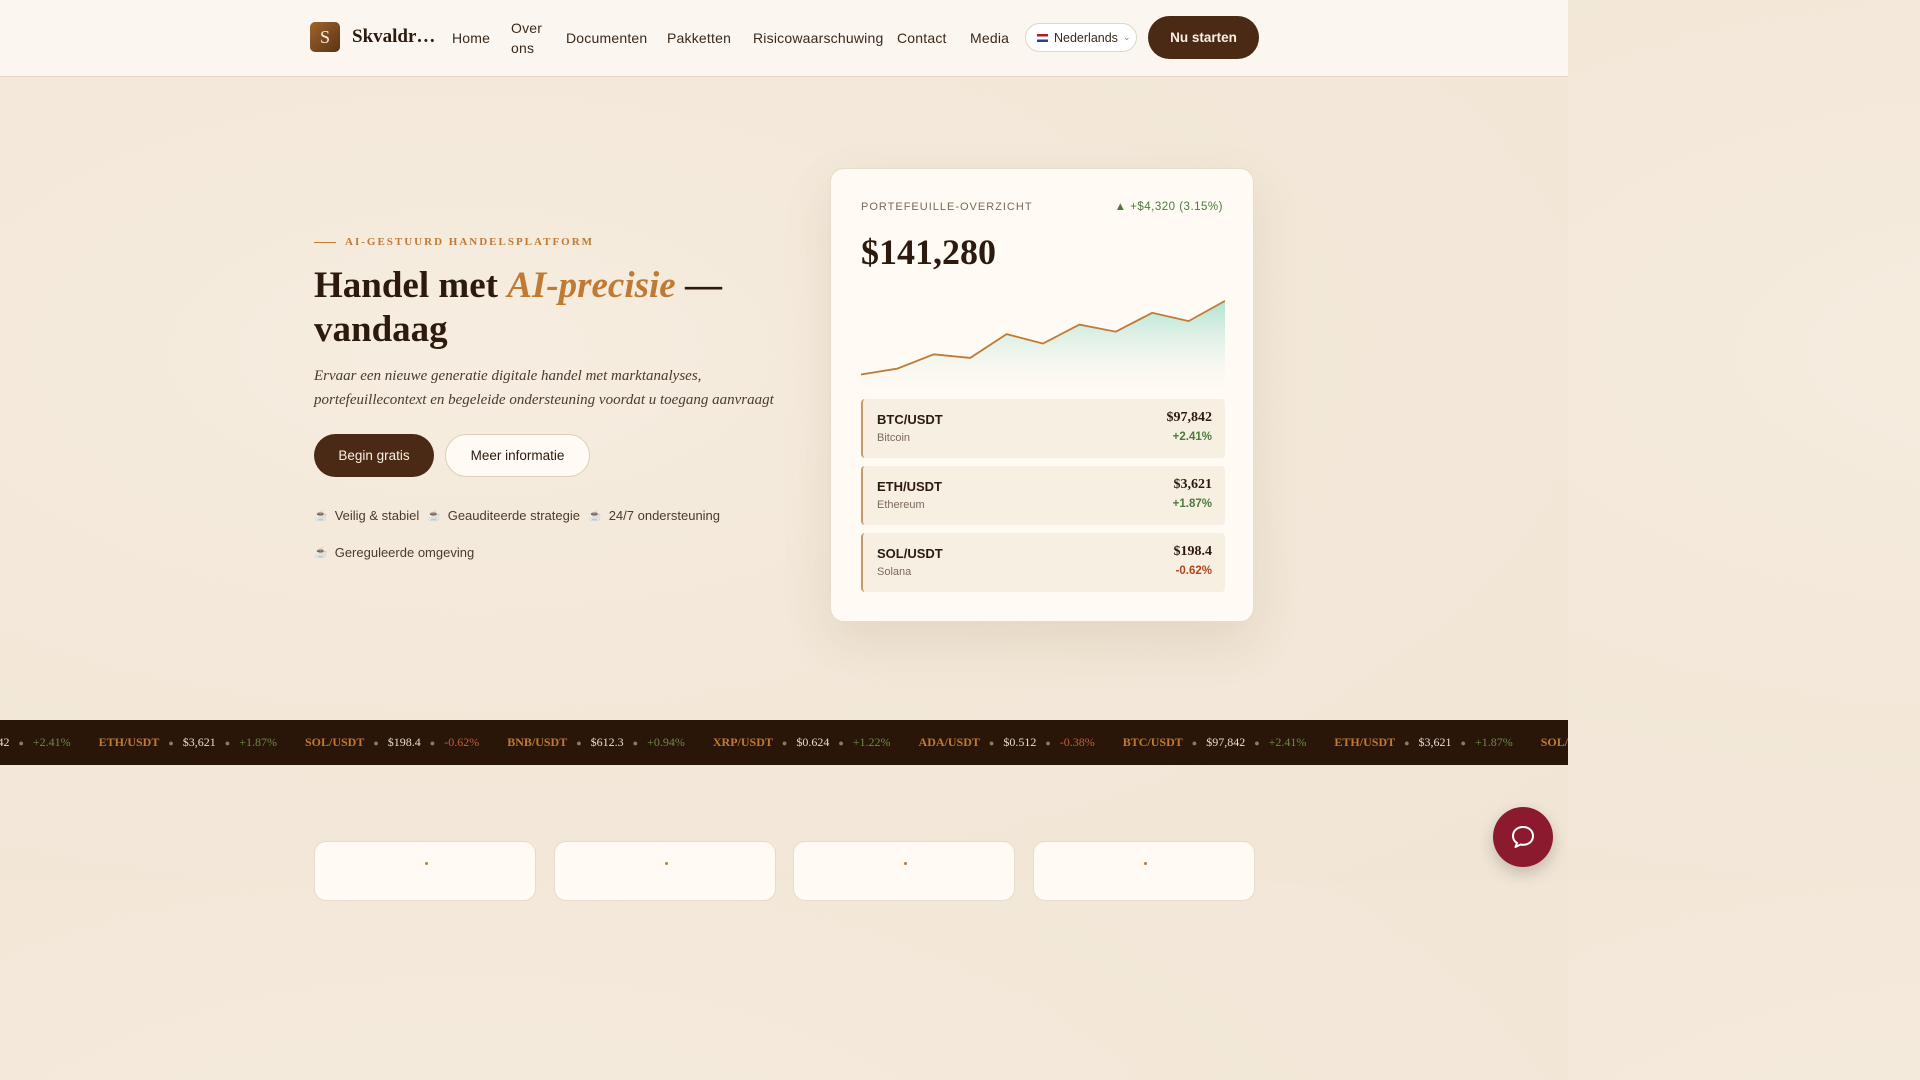 This screenshot has height=1080, width=1920. I want to click on chart-area, so click(1043, 344).